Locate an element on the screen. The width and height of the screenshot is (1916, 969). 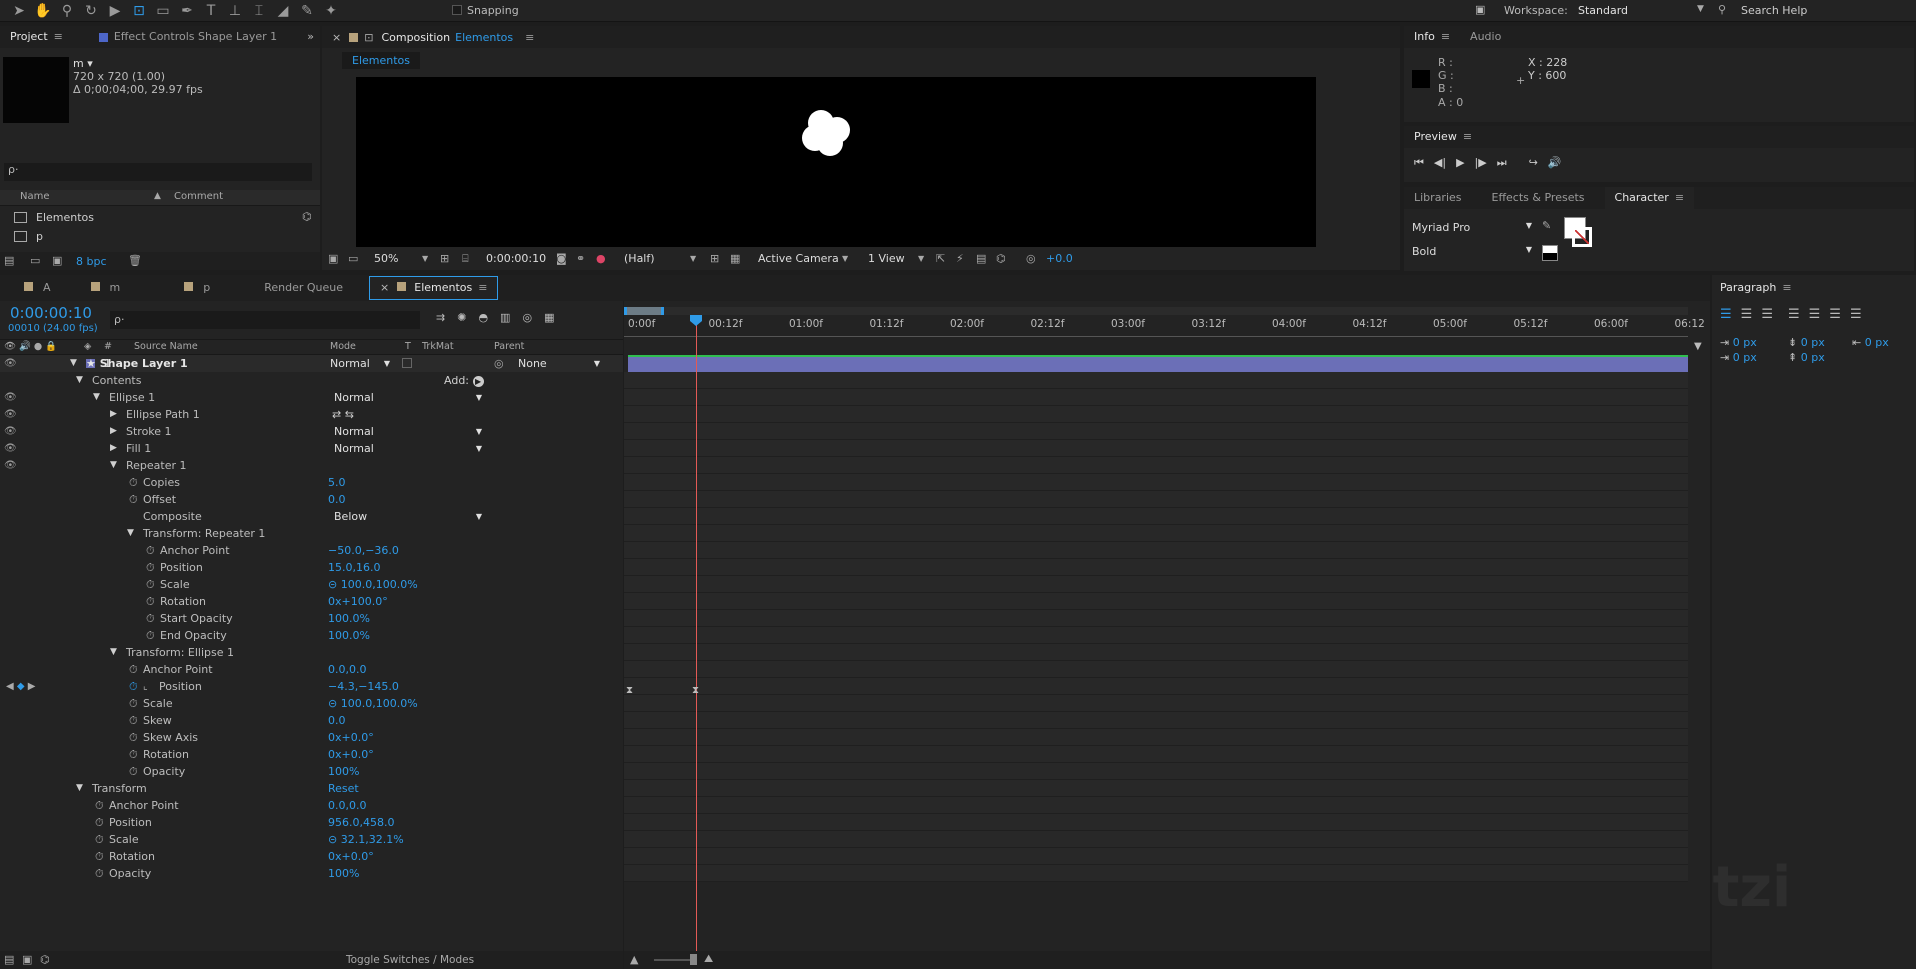
property-row: ⏱ End Opacity 100.0% is located at coordinates (311, 635).